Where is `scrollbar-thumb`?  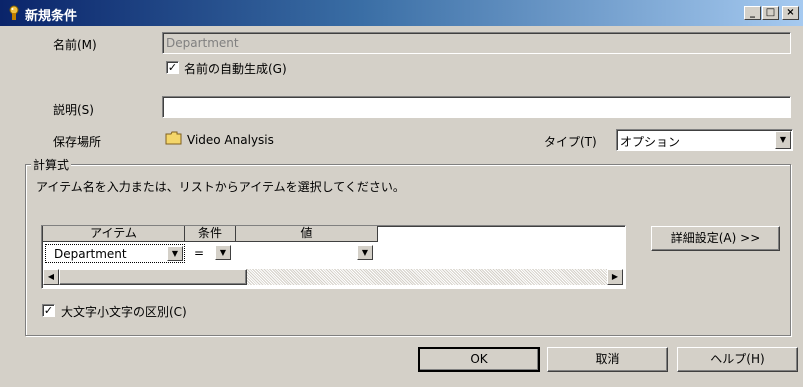
scrollbar-thumb is located at coordinates (153, 277).